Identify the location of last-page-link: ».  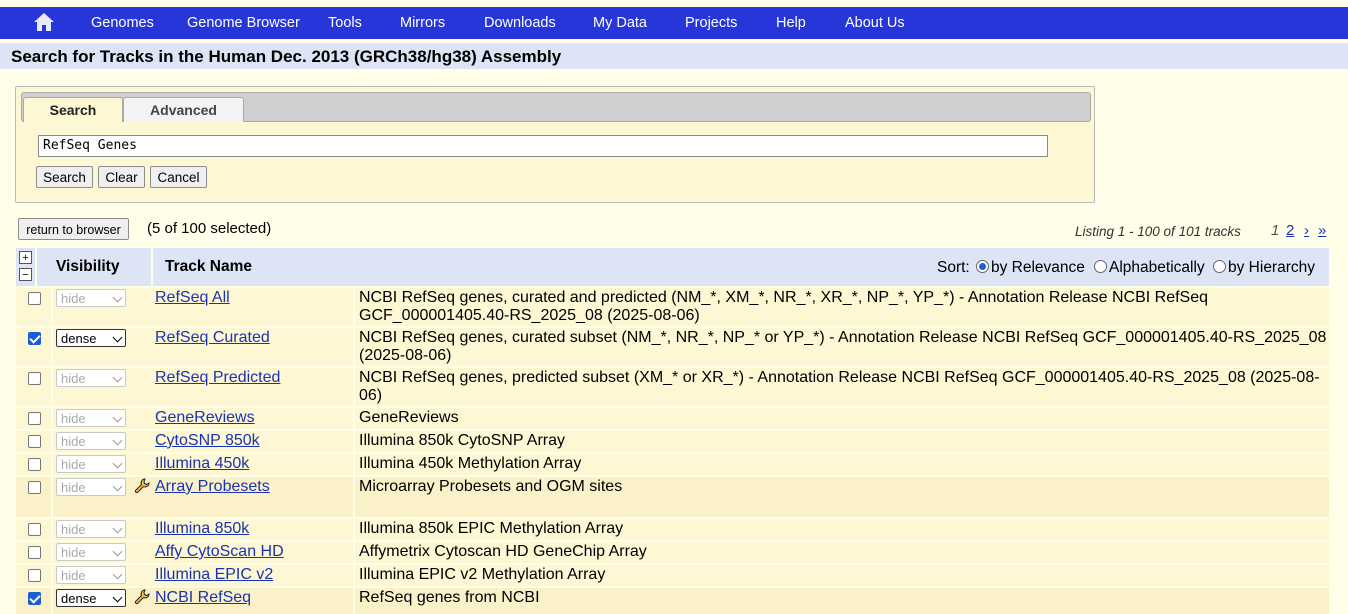
(1322, 230).